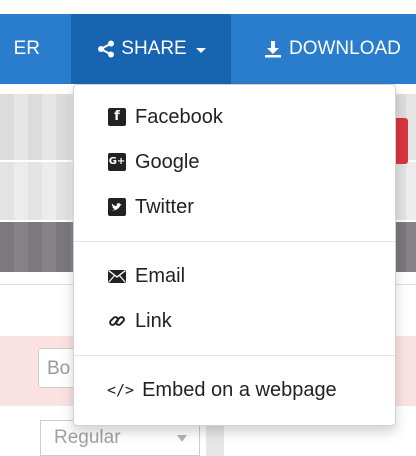 This screenshot has width=416, height=456. Describe the element at coordinates (117, 321) in the screenshot. I see `link-icon` at that location.